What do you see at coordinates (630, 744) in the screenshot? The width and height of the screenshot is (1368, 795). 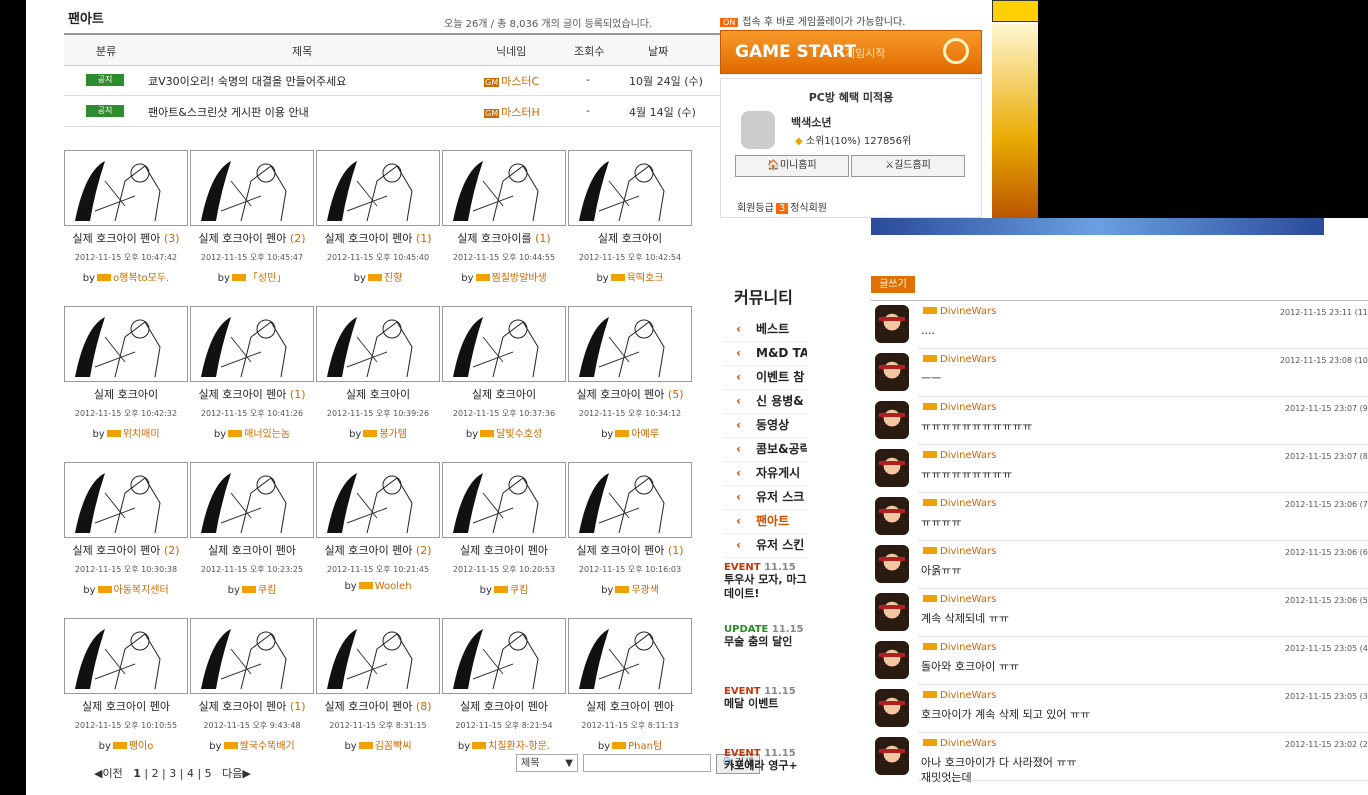 I see `fanart-author: by Phan텀` at bounding box center [630, 744].